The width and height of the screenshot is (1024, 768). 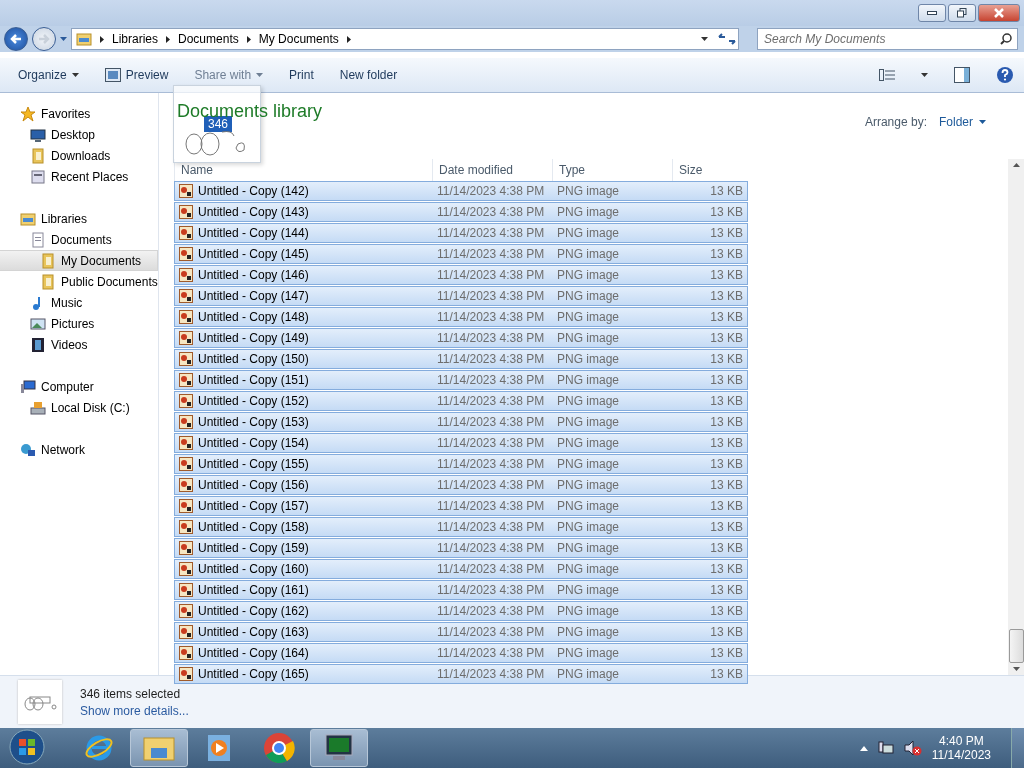 I want to click on file-name: Untitled - Copy (154), so click(x=253, y=443).